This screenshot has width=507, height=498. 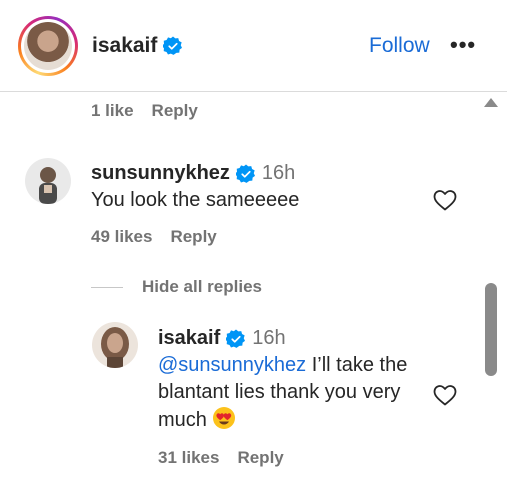 I want to click on comment-avatar, so click(x=48, y=181).